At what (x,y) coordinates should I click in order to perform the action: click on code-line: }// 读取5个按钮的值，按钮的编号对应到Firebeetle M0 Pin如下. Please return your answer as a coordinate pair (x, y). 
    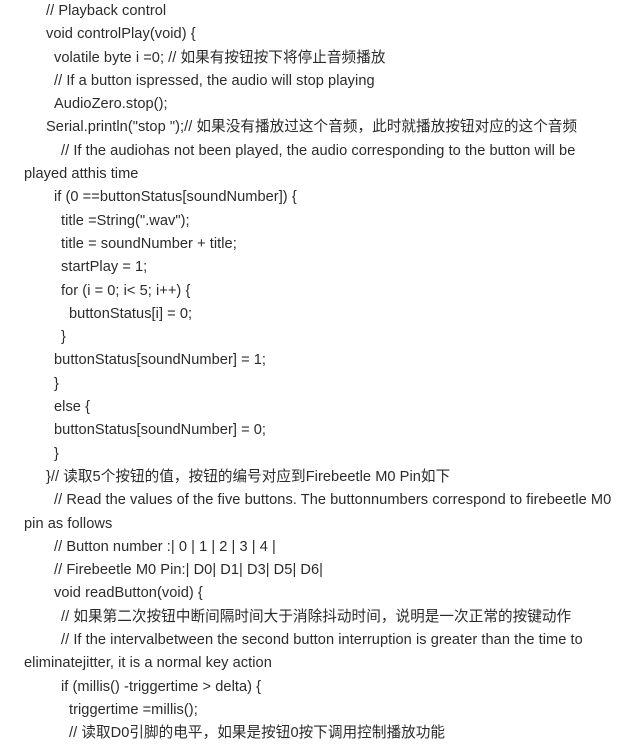
    Looking at the image, I should click on (317, 477).